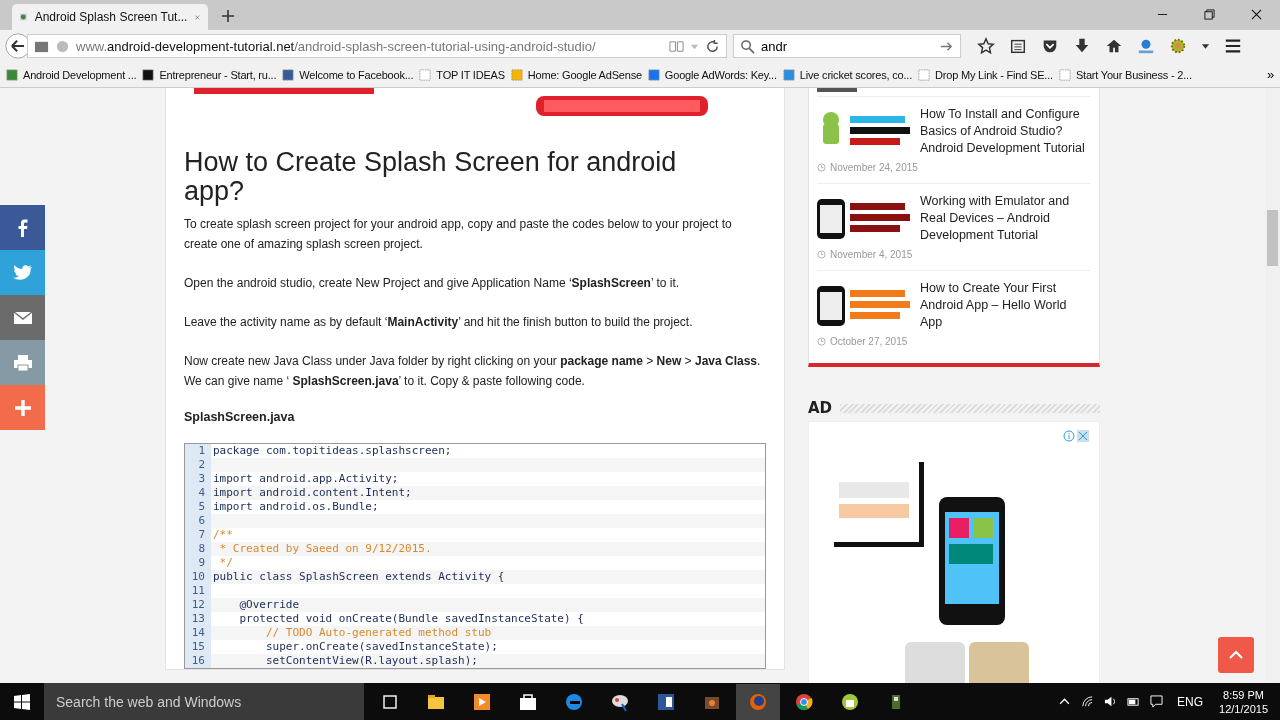 The width and height of the screenshot is (1280, 720). What do you see at coordinates (1270, 74) in the screenshot?
I see `overflow-chevron: »` at bounding box center [1270, 74].